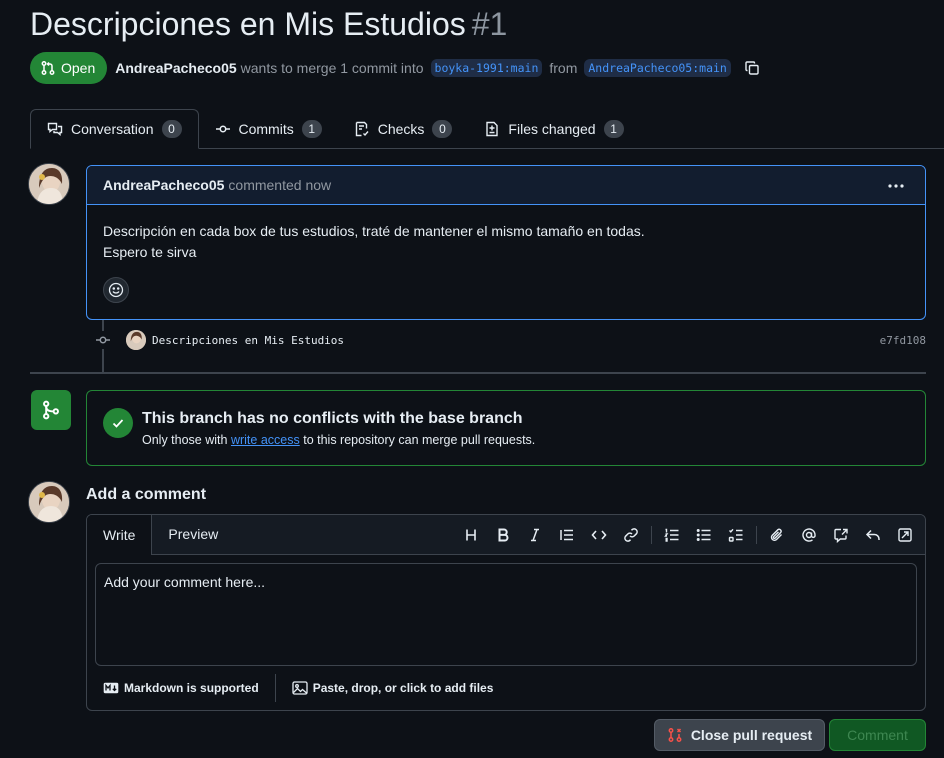 This screenshot has width=944, height=758. I want to click on tab-label: Conversation, so click(112, 129).